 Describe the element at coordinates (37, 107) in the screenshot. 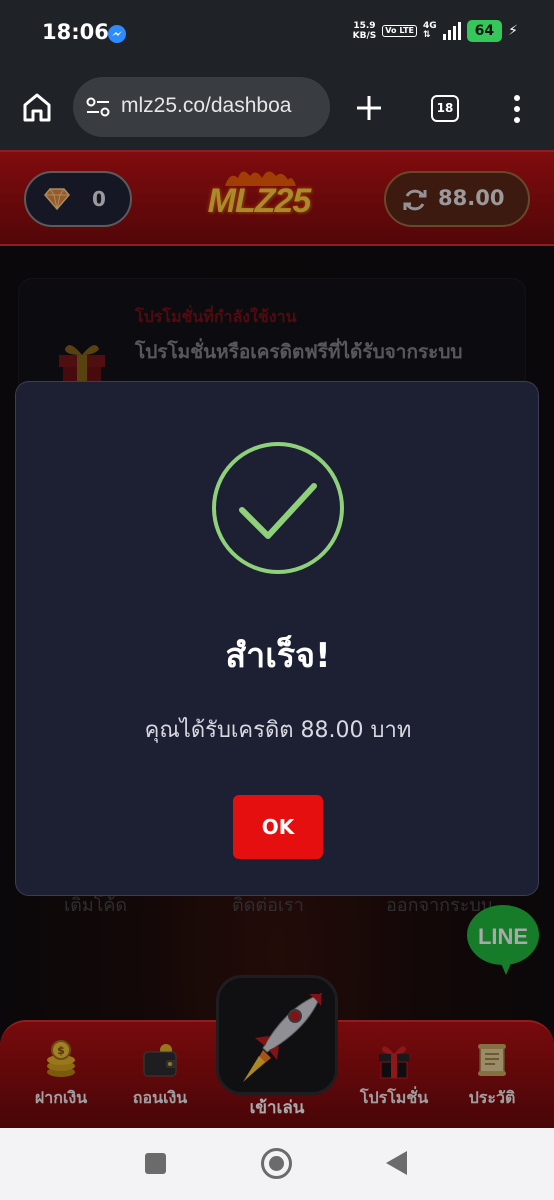

I see `home-icon` at that location.